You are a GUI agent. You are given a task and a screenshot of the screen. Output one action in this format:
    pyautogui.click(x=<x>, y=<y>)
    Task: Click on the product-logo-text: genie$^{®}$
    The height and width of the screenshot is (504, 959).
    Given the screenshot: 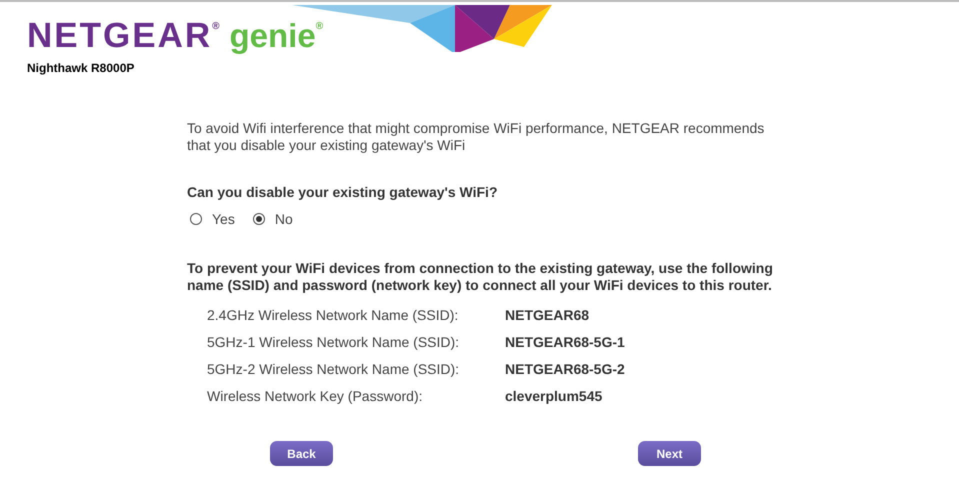 What is the action you would take?
    pyautogui.click(x=277, y=35)
    